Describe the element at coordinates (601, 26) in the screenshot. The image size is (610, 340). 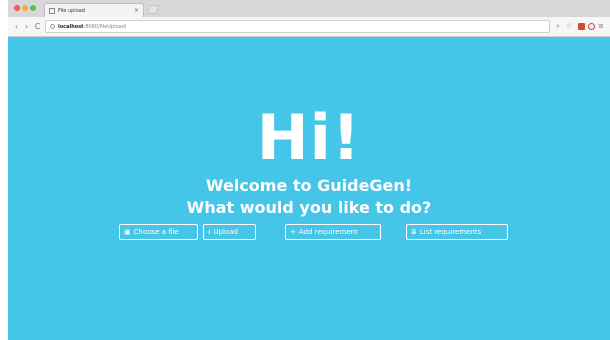
I see `menu-icon: ≡` at that location.